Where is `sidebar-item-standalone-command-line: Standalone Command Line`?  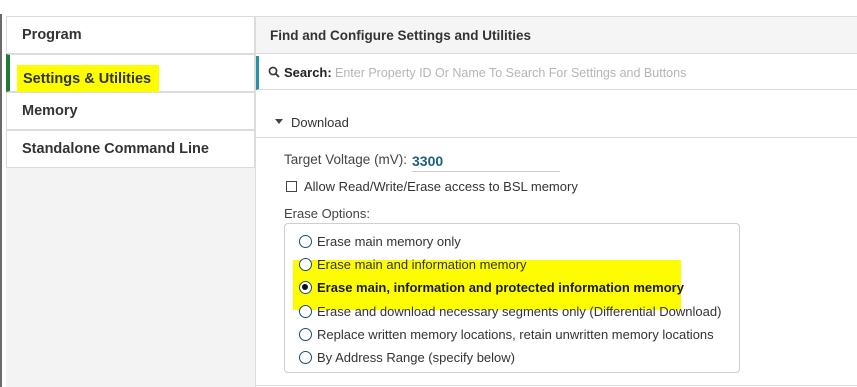
sidebar-item-standalone-command-line: Standalone Command Line is located at coordinates (130, 149).